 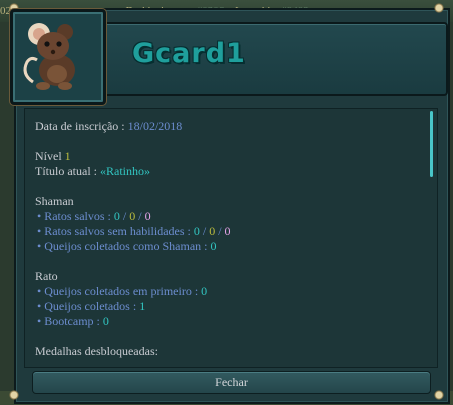 I want to click on mouse-avatar-icon, so click(x=49, y=56).